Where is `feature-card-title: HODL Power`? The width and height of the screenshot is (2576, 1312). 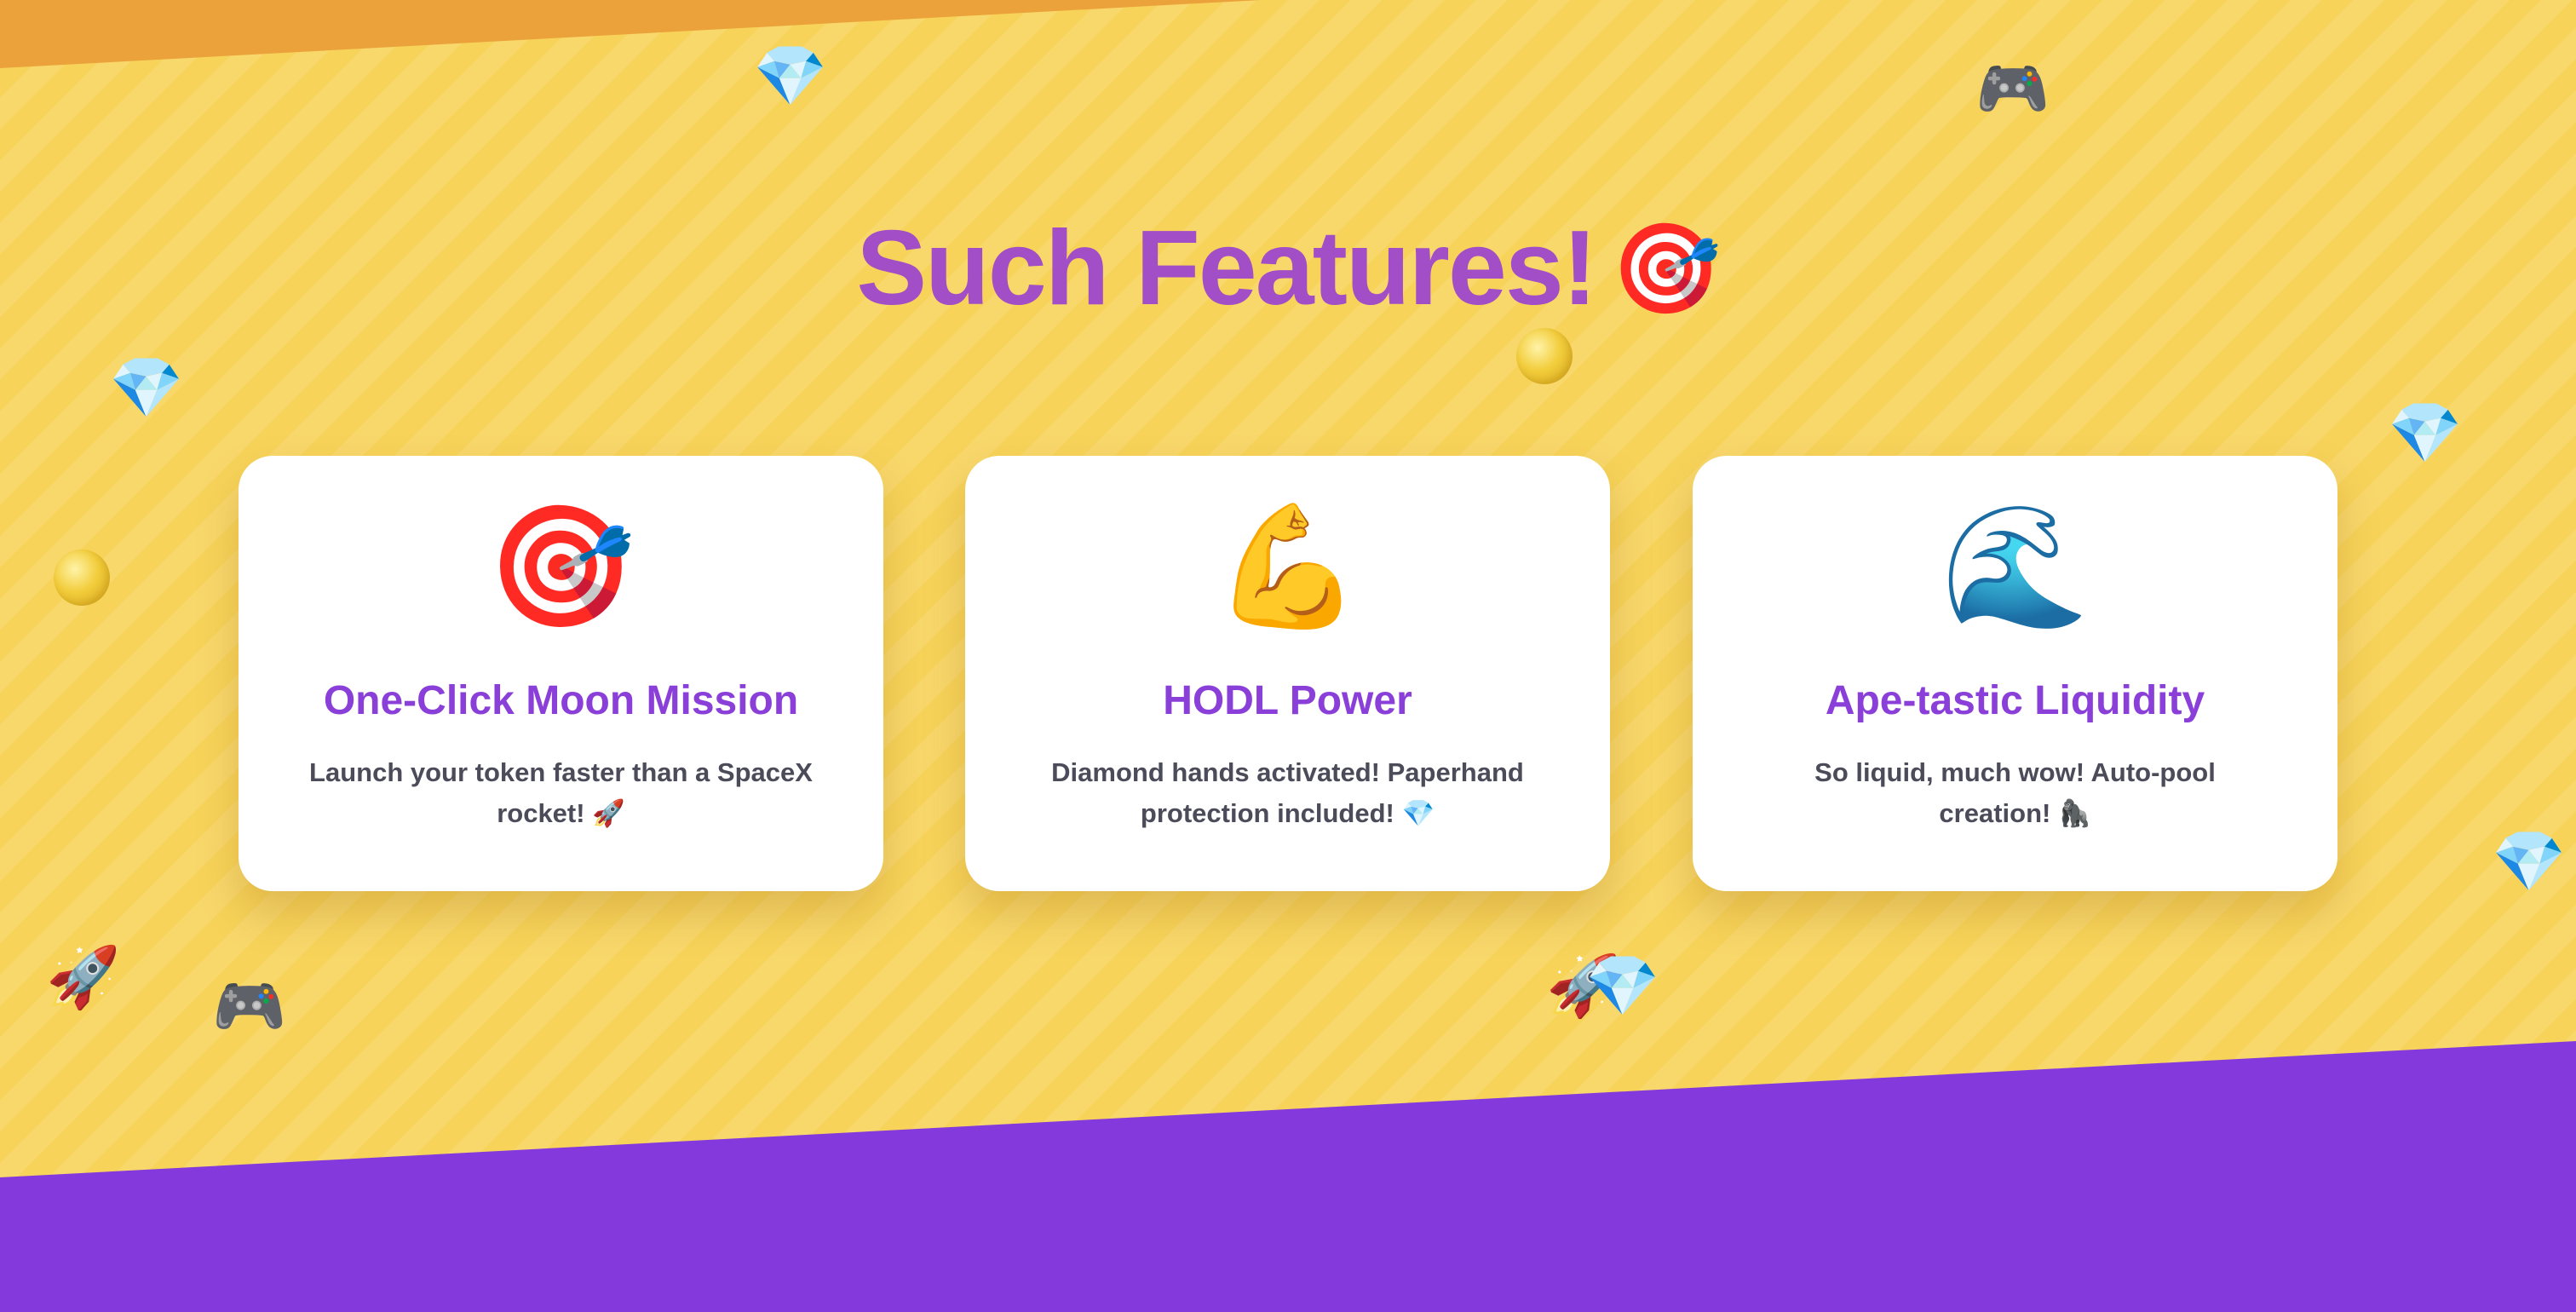
feature-card-title: HODL Power is located at coordinates (1287, 700).